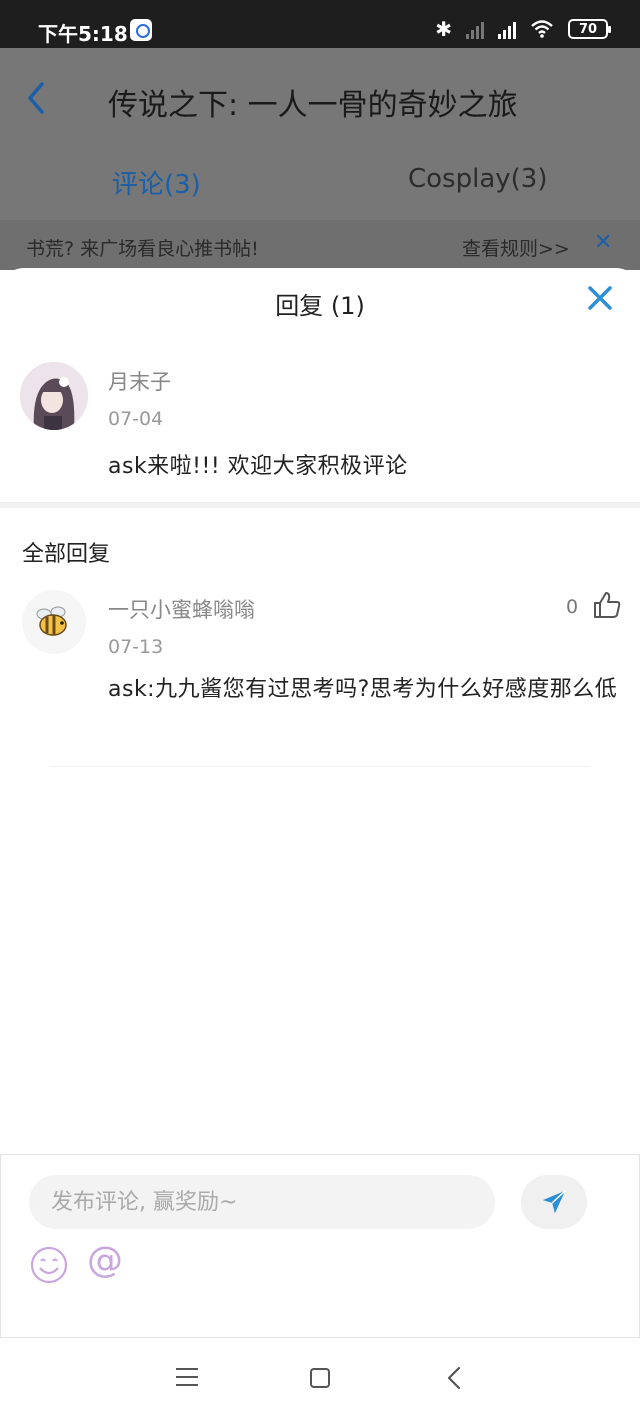 The width and height of the screenshot is (640, 1422). I want to click on promo-banner: 书荒? 来广场看良心推书帖! 查看规则>> ✕, so click(320, 245).